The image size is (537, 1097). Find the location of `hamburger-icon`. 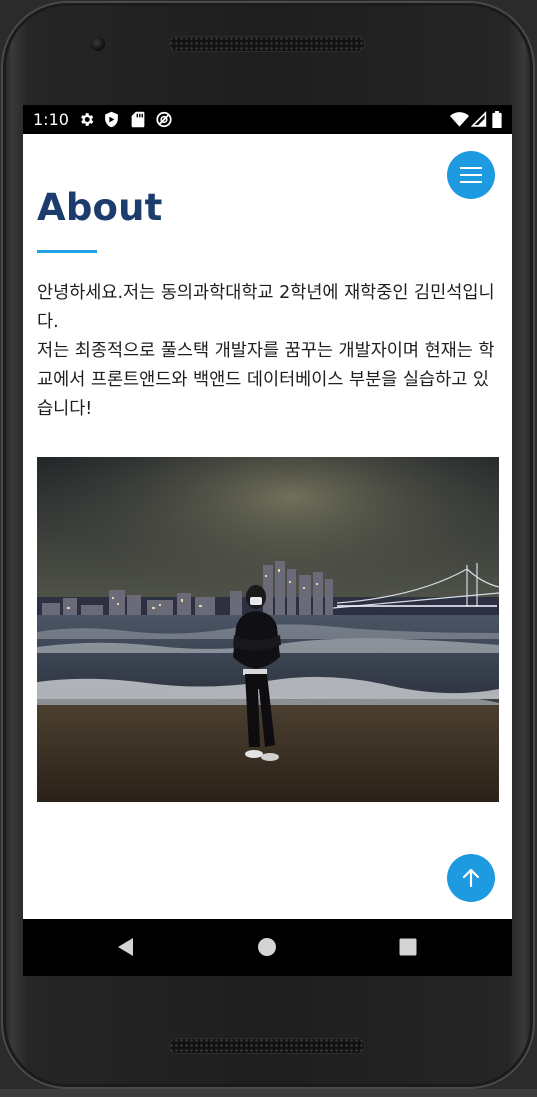

hamburger-icon is located at coordinates (471, 175).